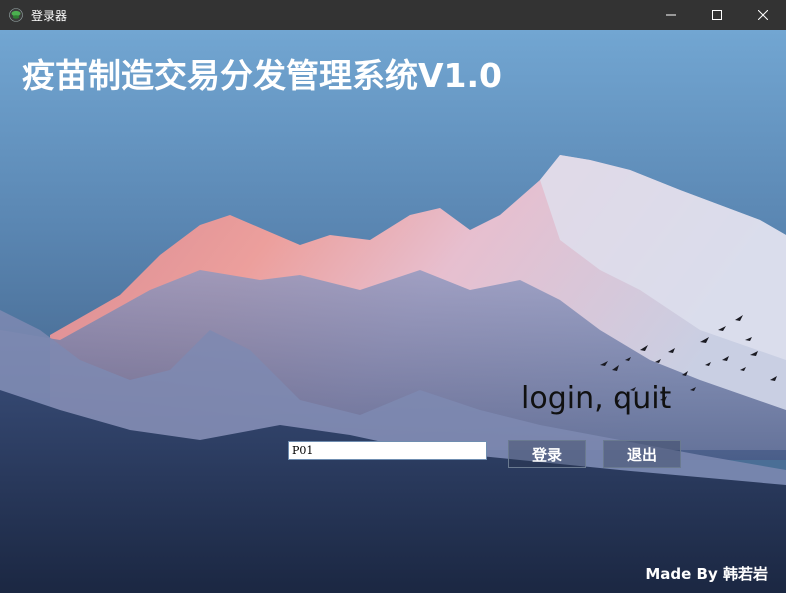 This screenshot has height=593, width=786. I want to click on title-bar: 登录器, so click(393, 15).